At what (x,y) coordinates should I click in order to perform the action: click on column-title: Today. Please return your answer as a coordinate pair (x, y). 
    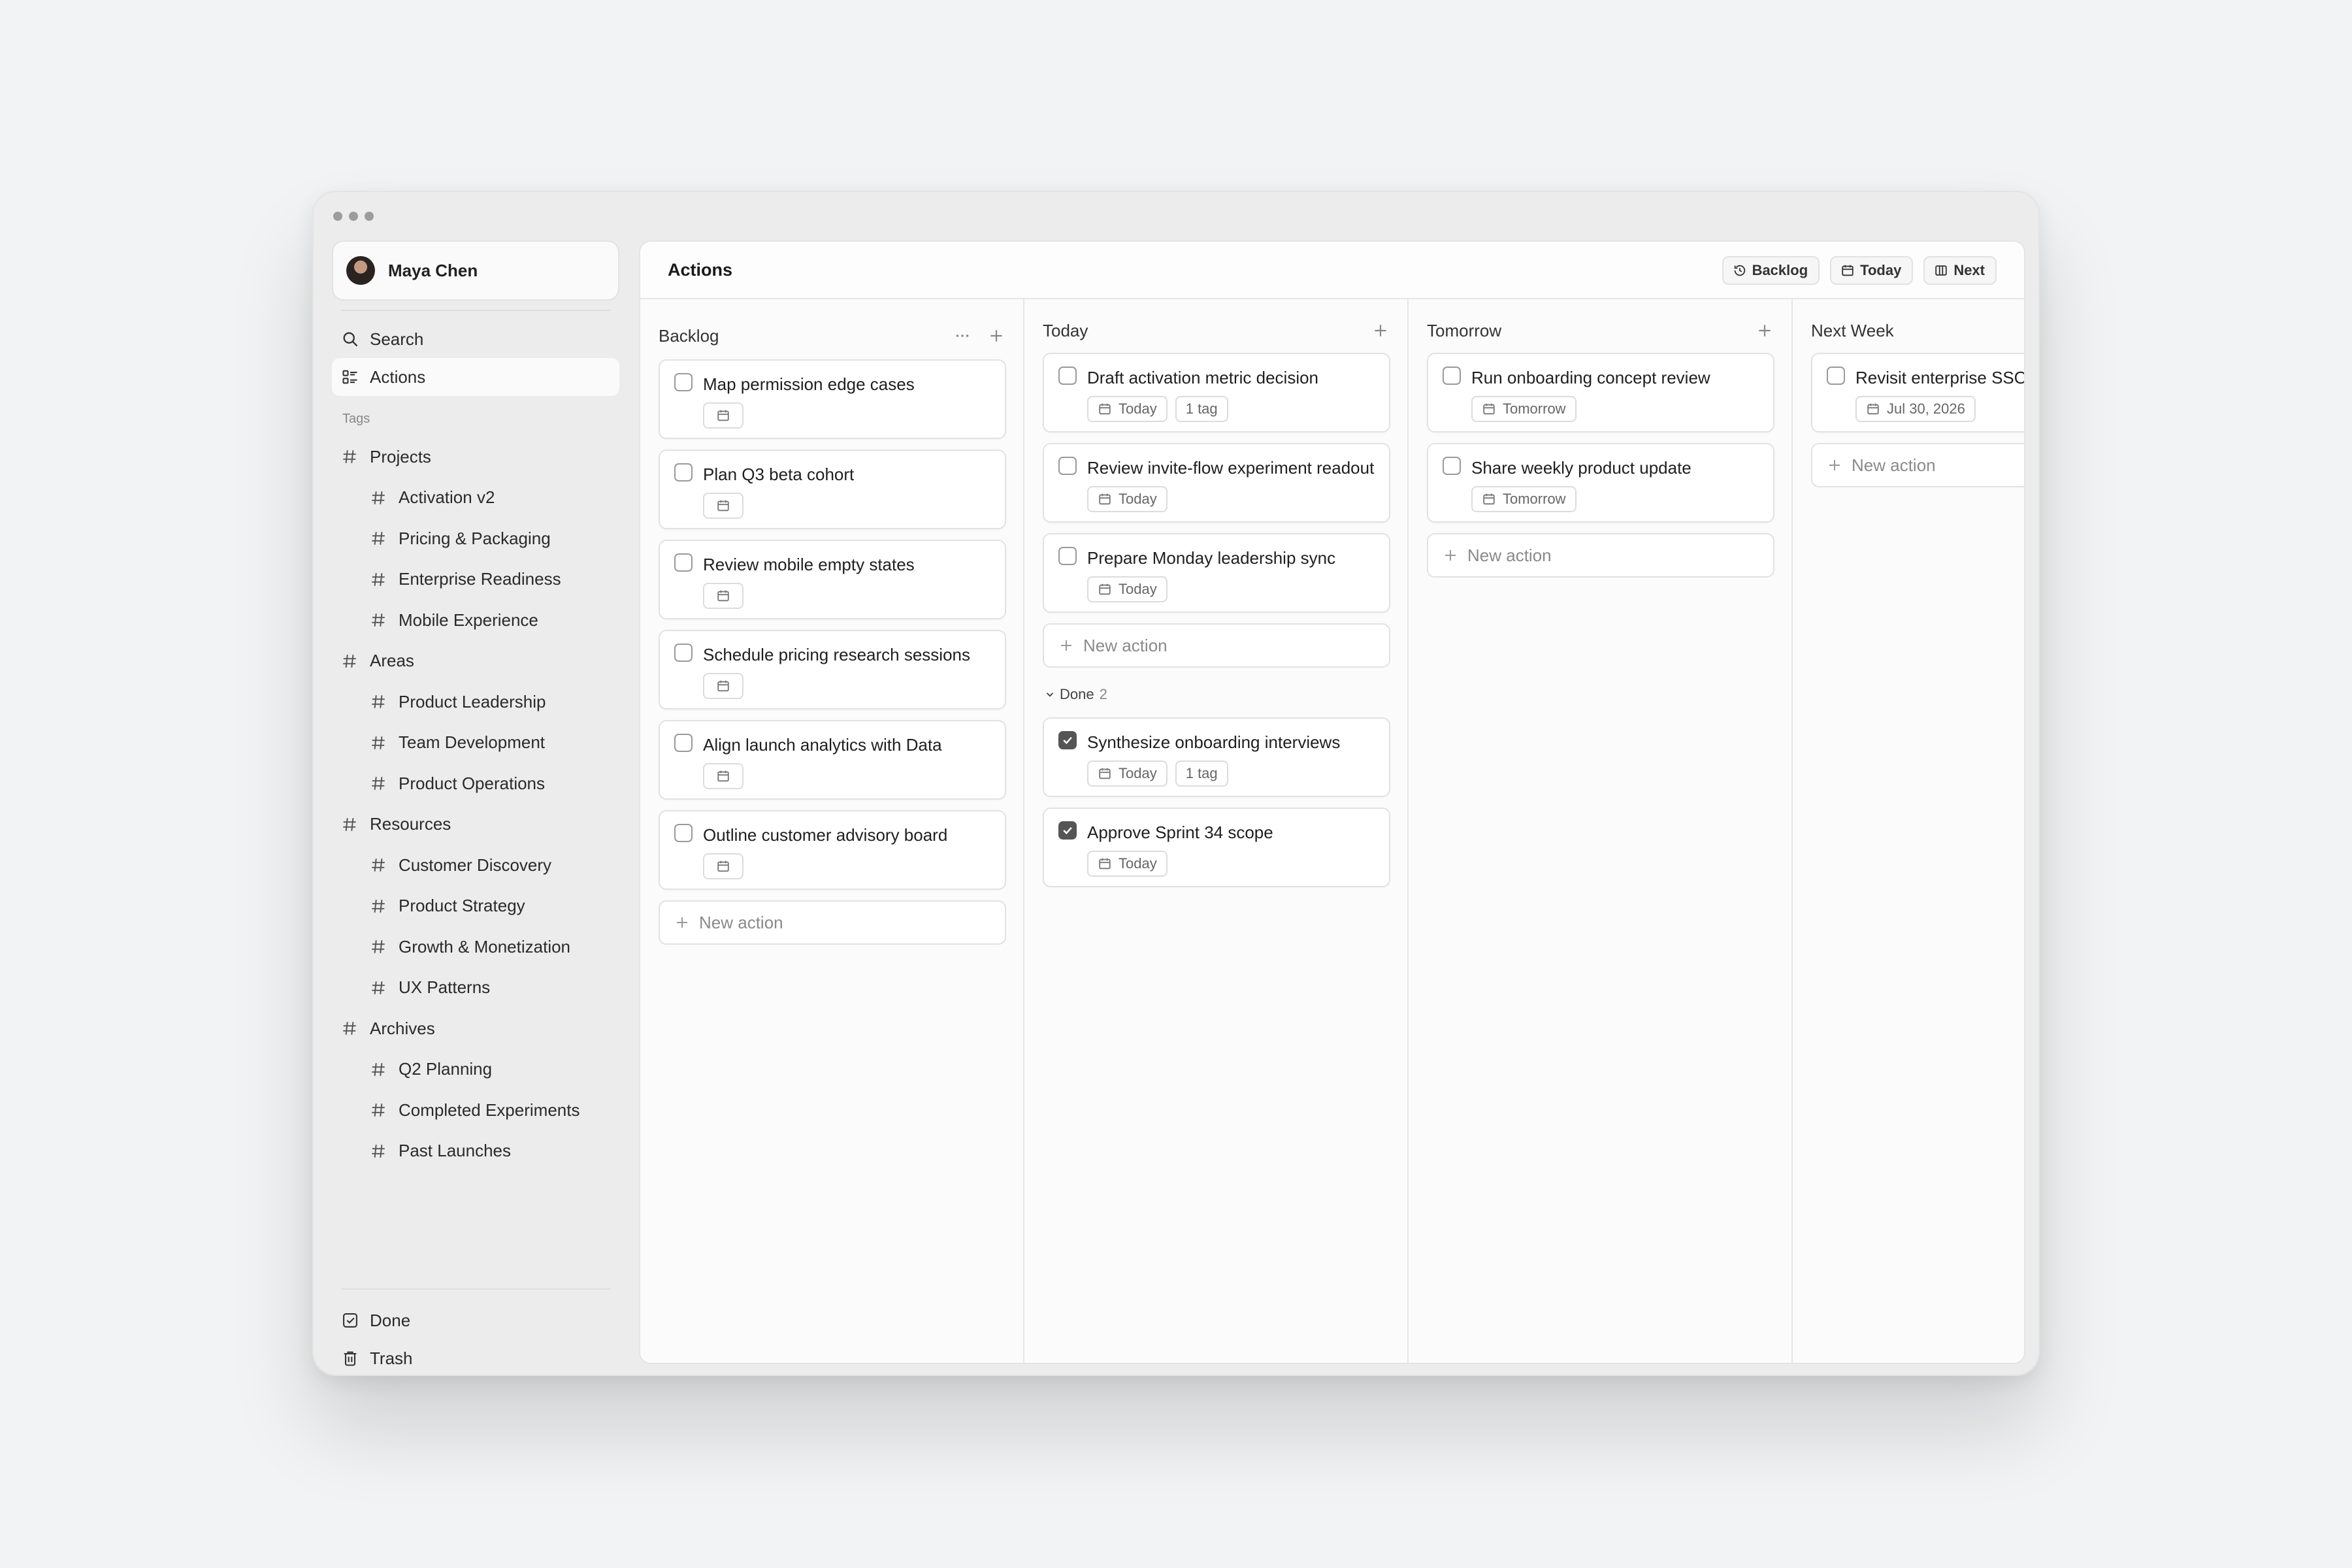
    Looking at the image, I should click on (1065, 330).